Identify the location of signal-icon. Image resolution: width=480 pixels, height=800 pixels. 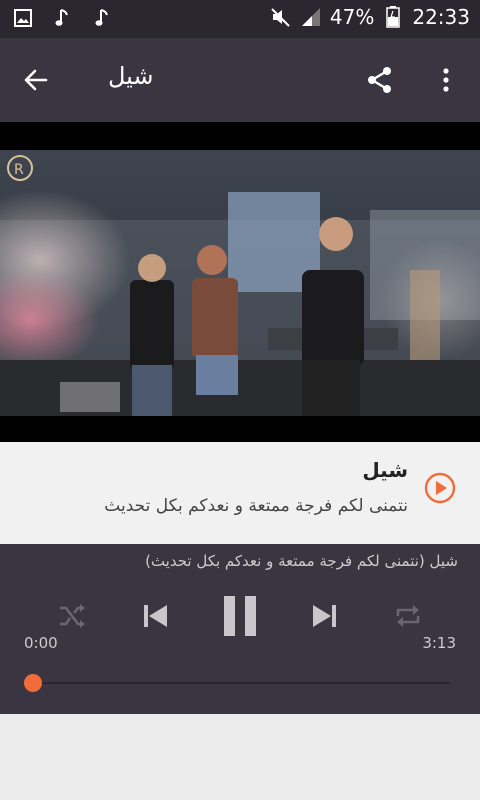
(311, 17).